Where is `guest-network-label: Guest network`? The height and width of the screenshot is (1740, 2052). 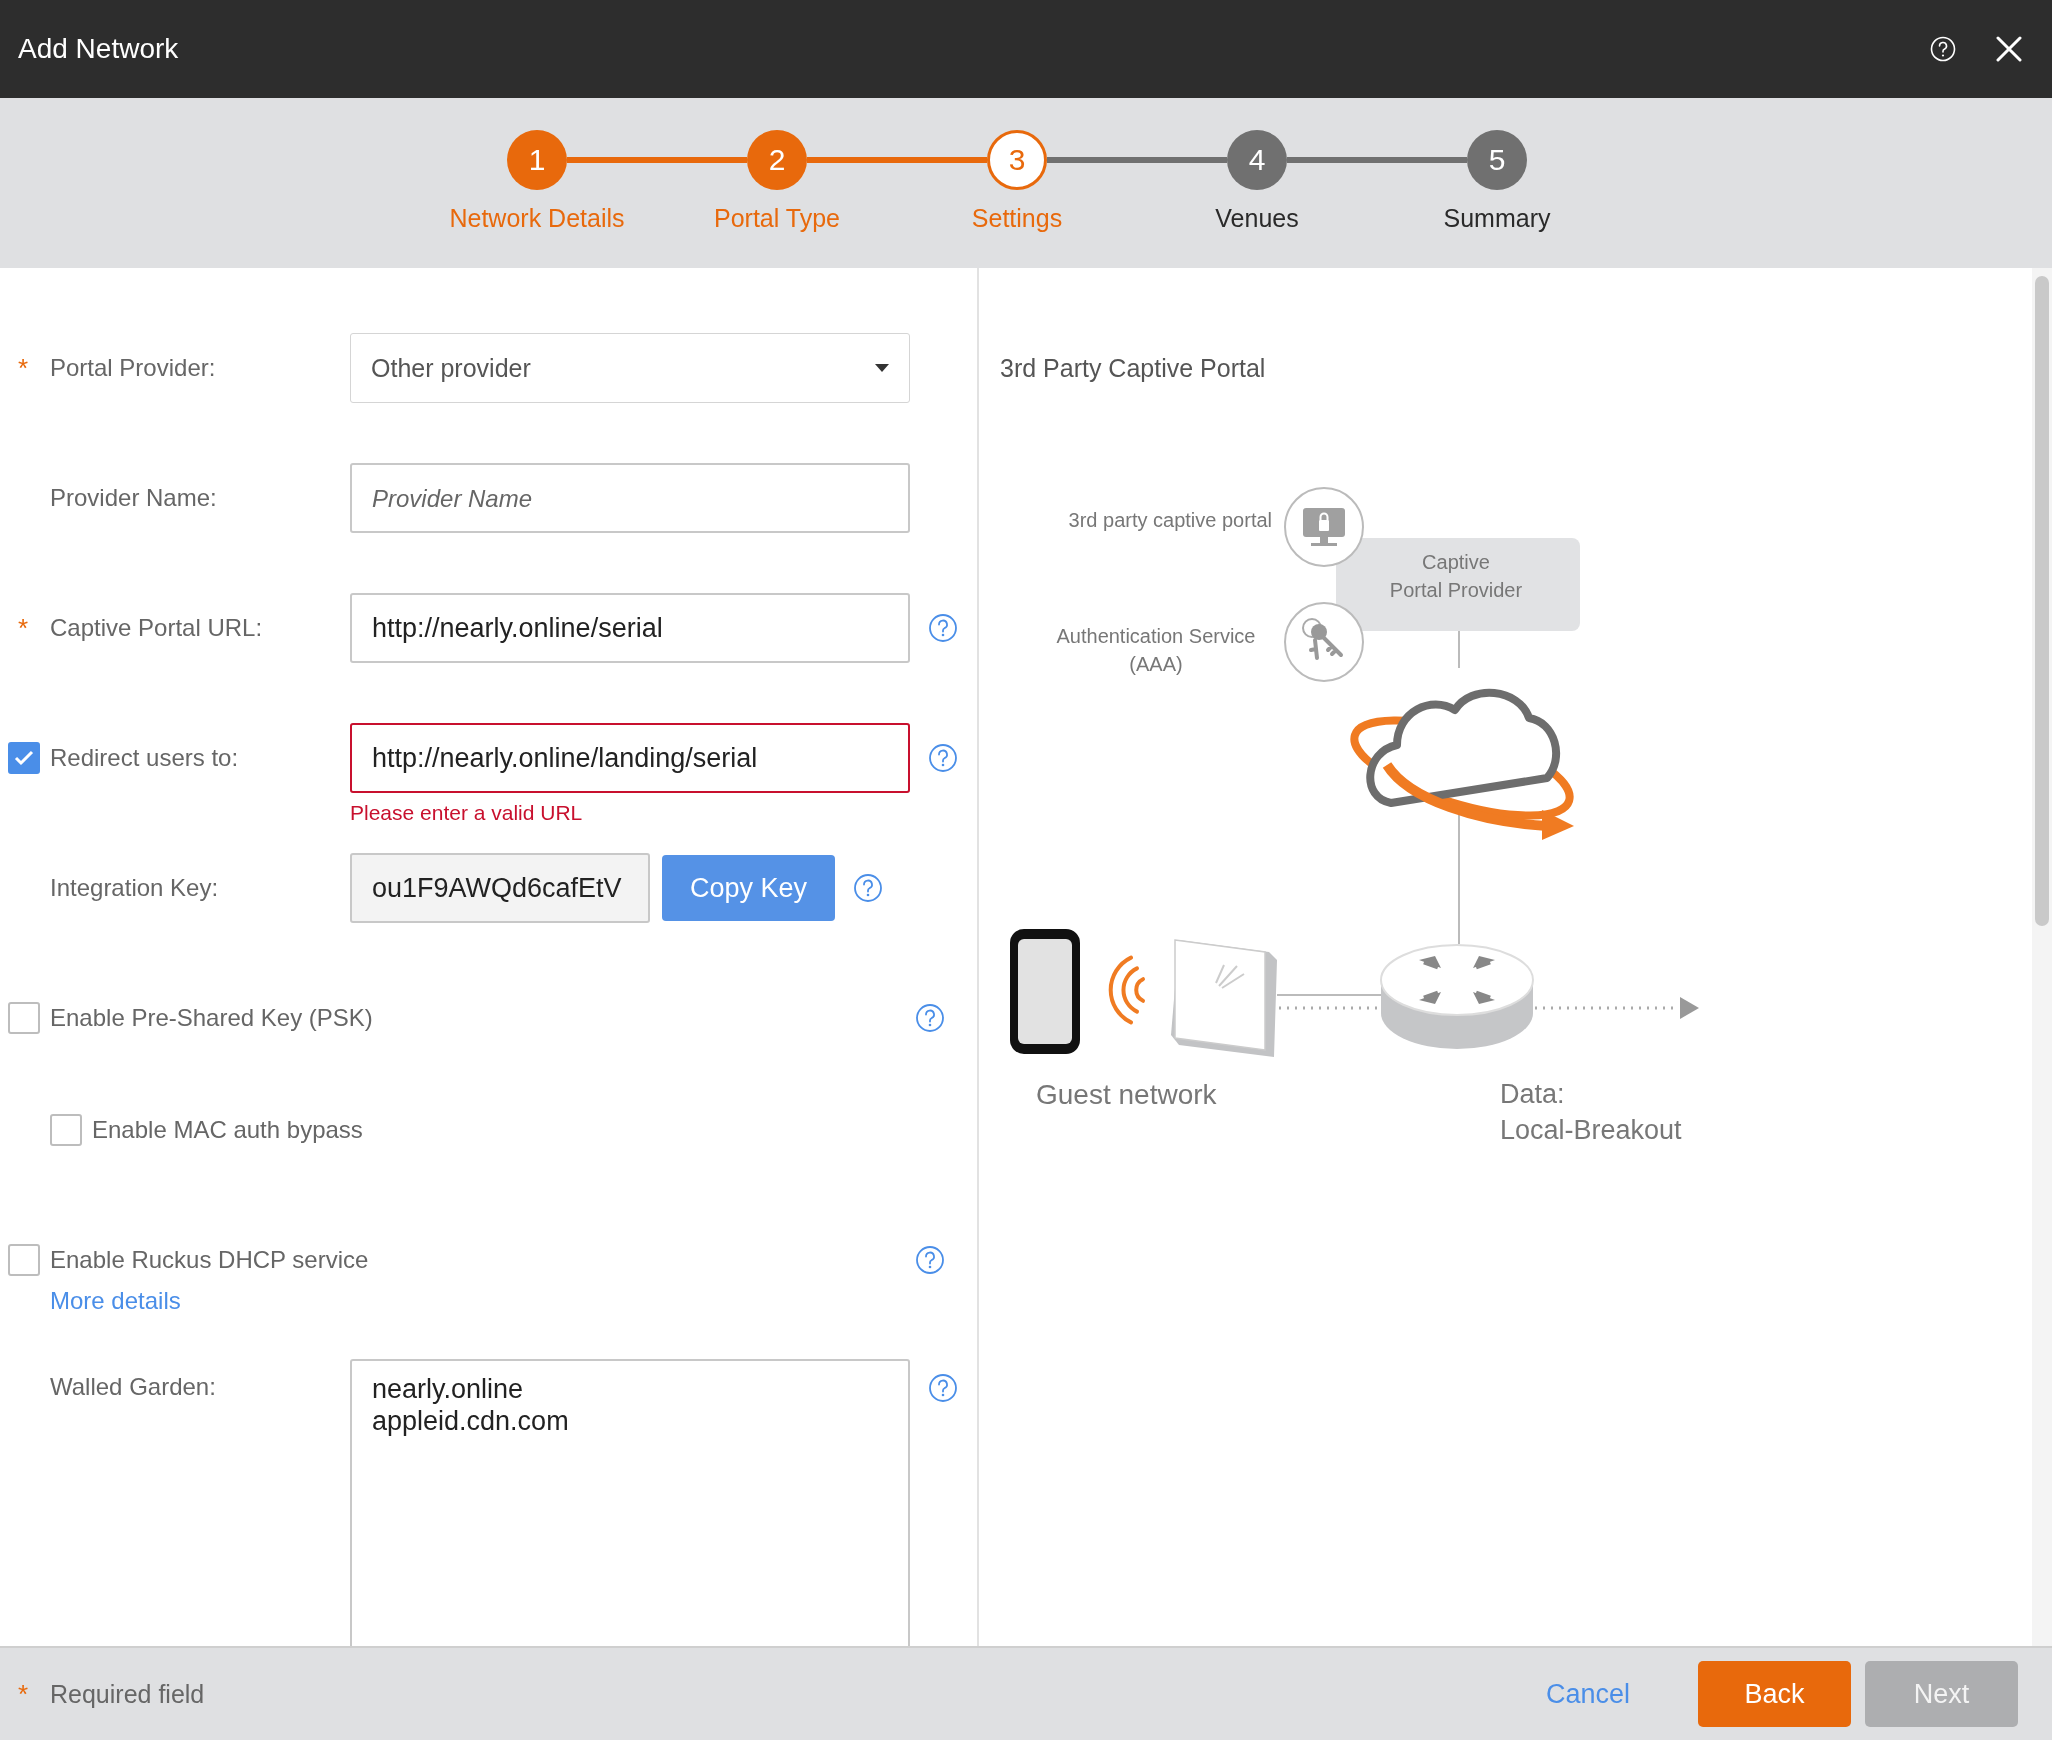 guest-network-label: Guest network is located at coordinates (1126, 1094).